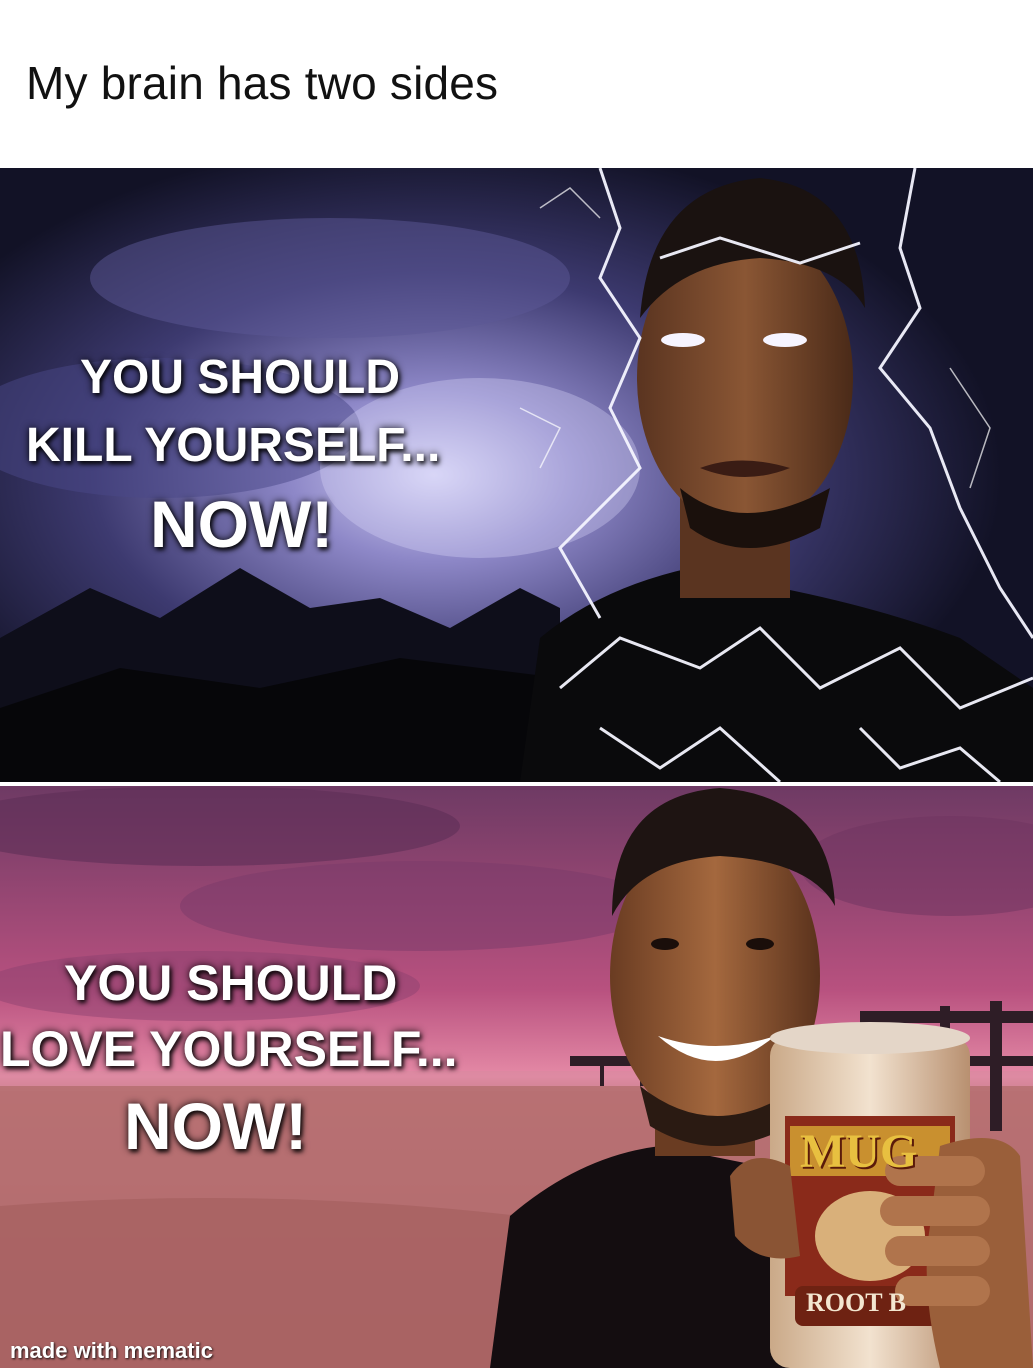 This screenshot has width=1033, height=1368. I want to click on mematic-watermark: made with mematic, so click(111, 1350).